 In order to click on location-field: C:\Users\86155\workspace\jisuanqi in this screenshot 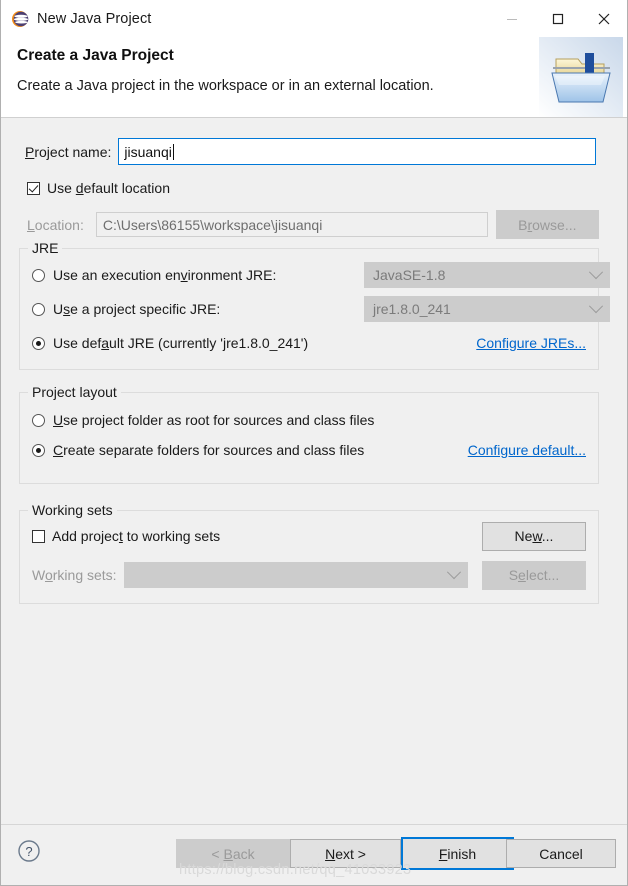, I will do `click(291, 224)`.